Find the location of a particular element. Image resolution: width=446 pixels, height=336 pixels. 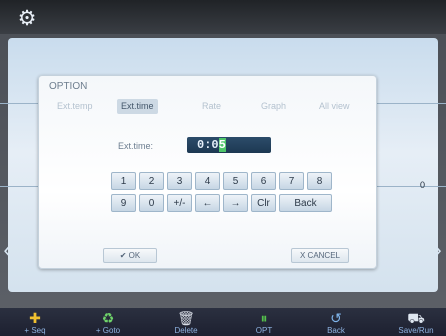

trash-icon: 🗑 is located at coordinates (186, 318).